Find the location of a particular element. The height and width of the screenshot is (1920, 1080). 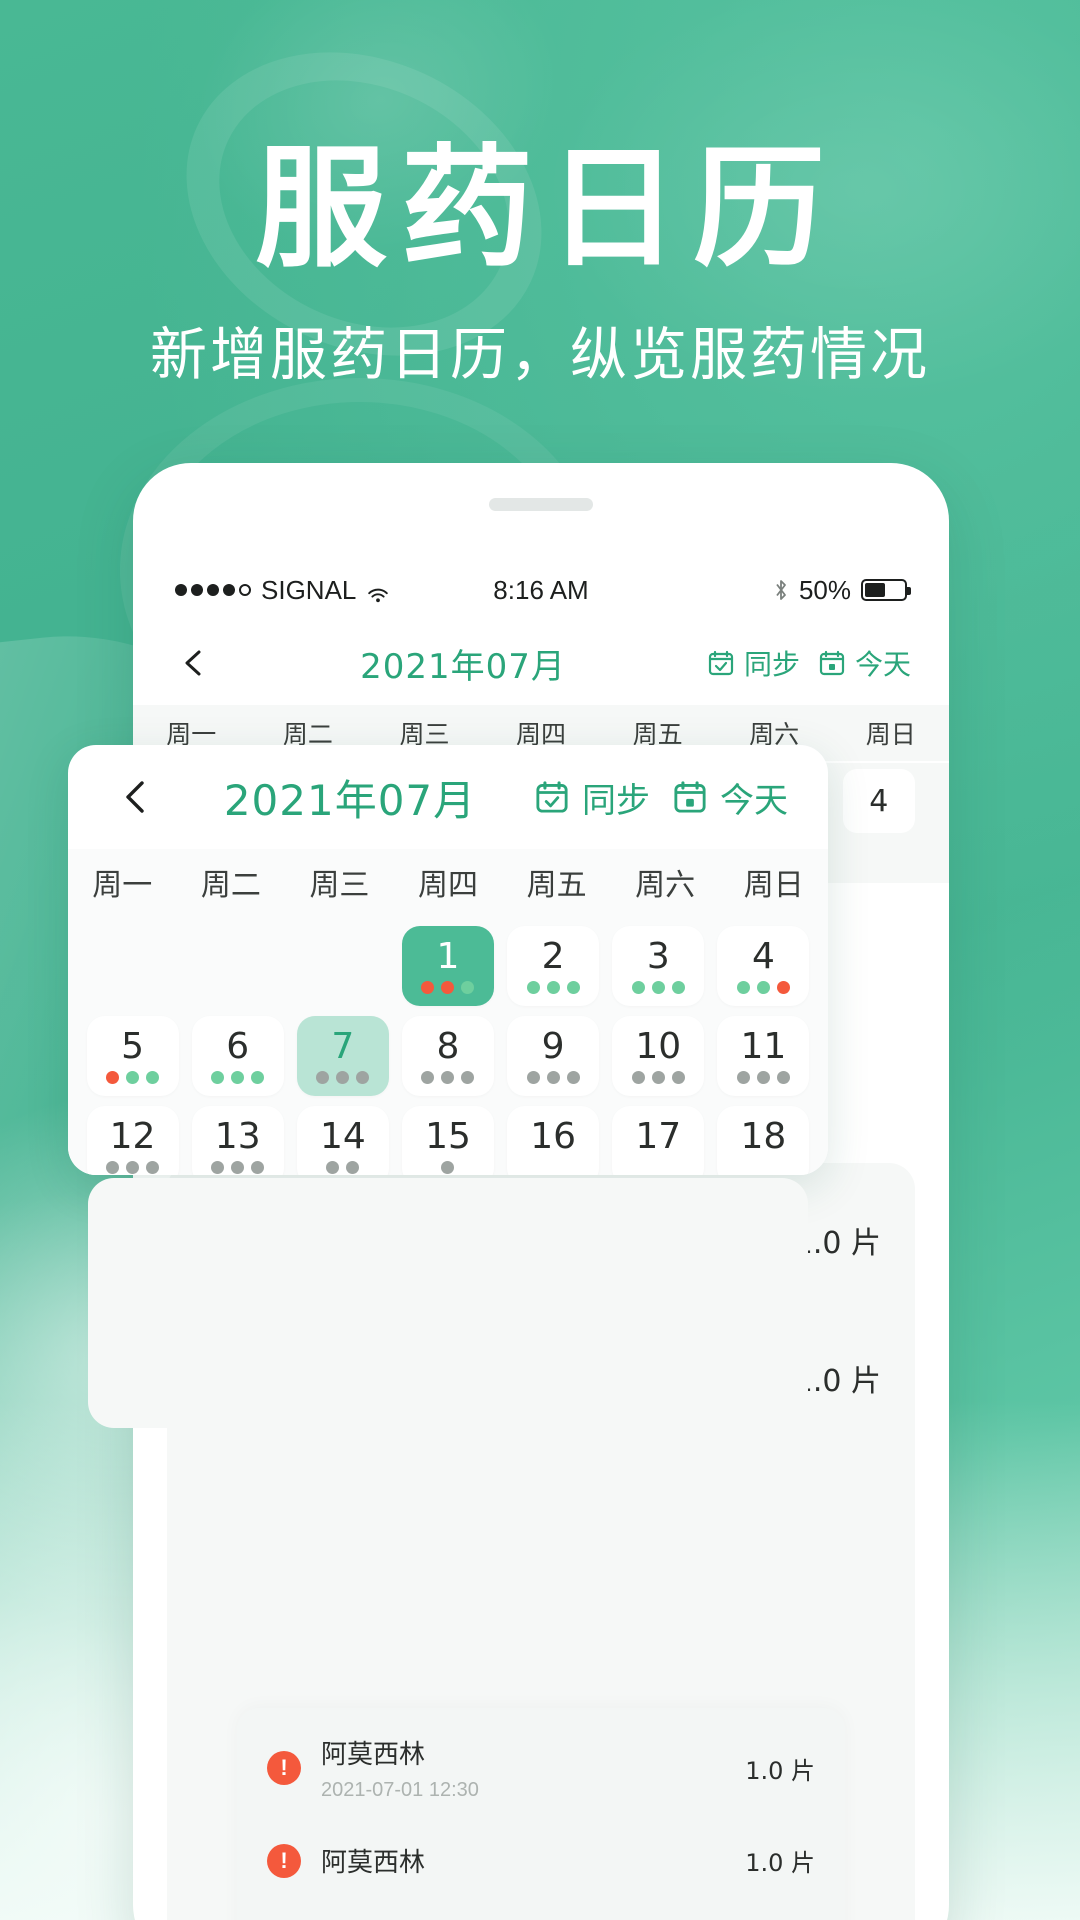

day-box: 6 is located at coordinates (237, 1056).